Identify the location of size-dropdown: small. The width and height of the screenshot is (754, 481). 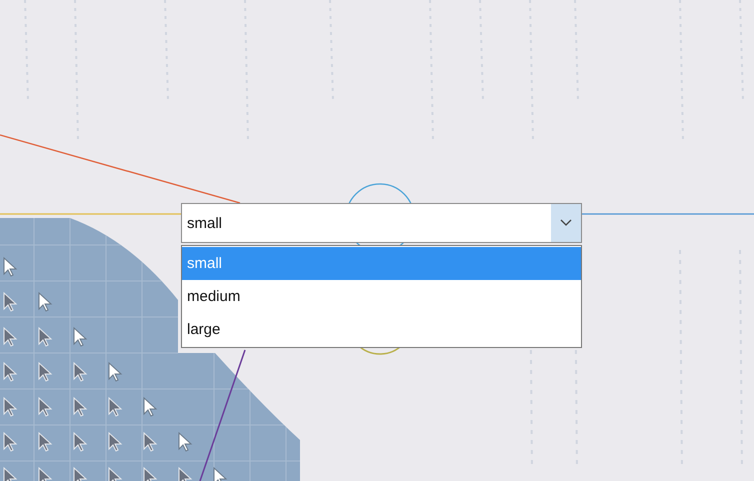
(381, 223).